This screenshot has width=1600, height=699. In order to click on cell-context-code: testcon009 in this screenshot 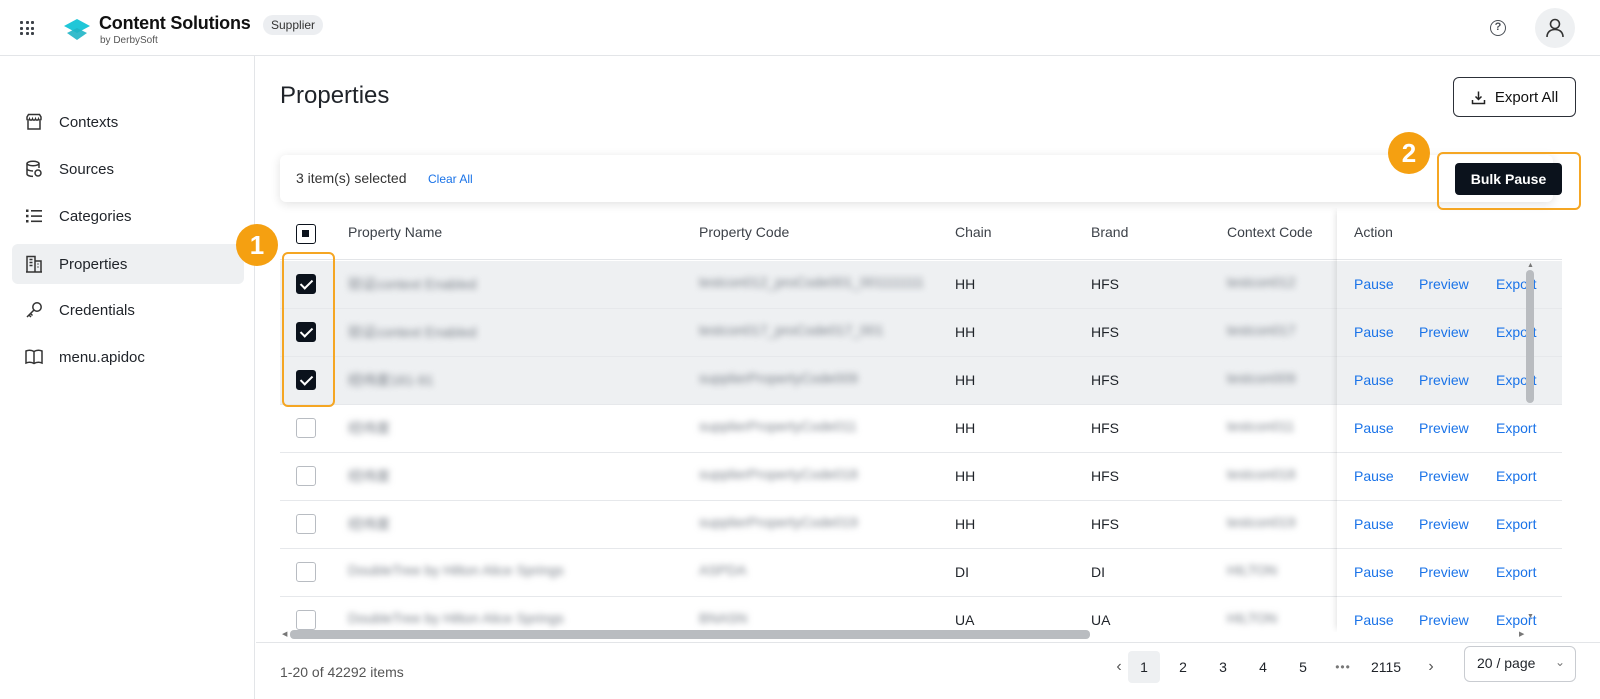, I will do `click(1261, 378)`.